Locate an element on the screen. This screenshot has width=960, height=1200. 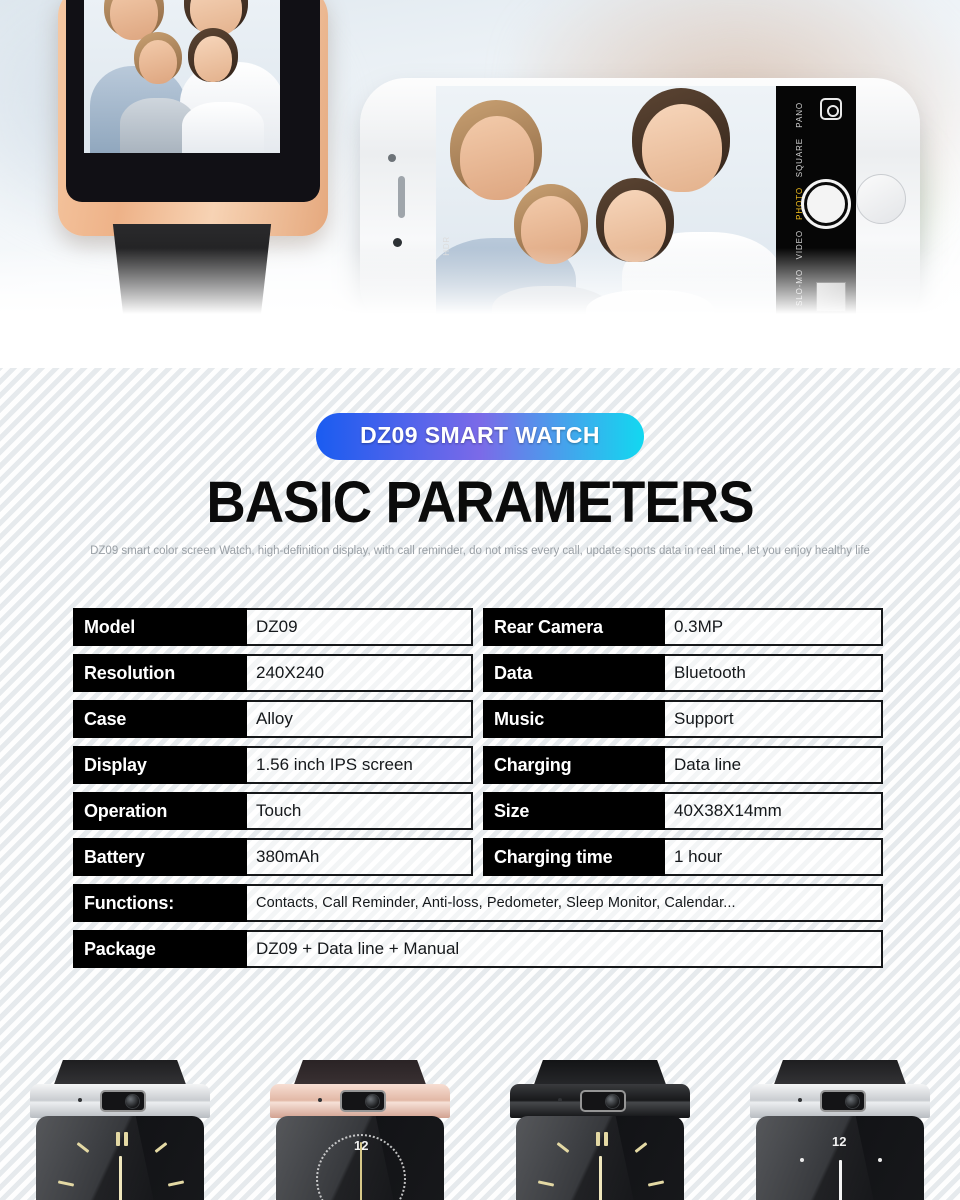
smartwatch-screen is located at coordinates (193, 101).